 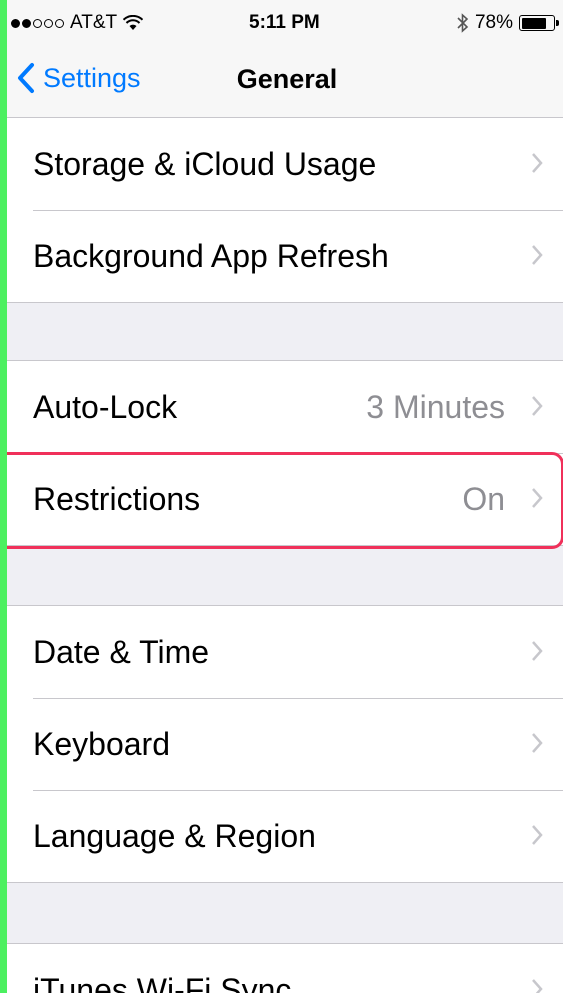 I want to click on status-bar: AT&T 5:11 PM 78%, so click(x=285, y=22).